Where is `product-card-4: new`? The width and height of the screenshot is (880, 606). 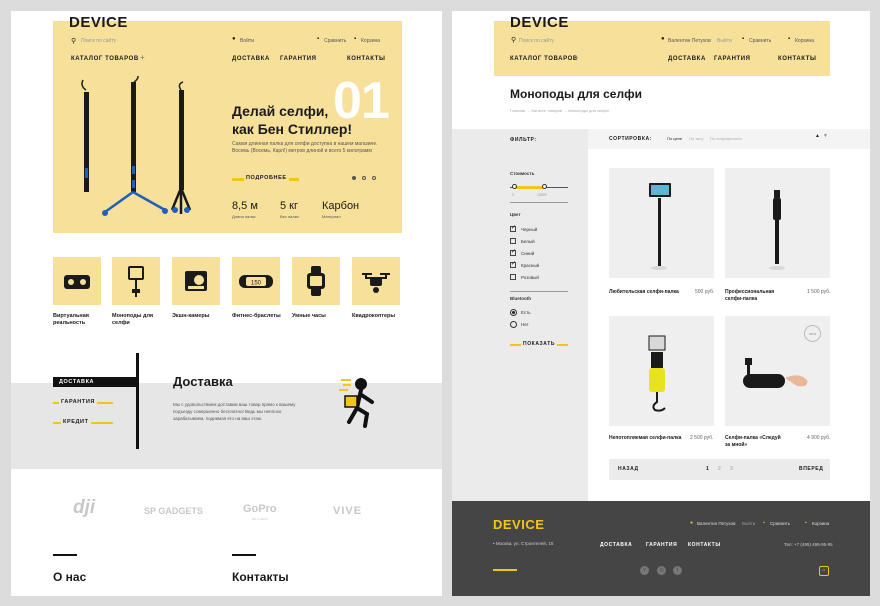
product-card-4: new is located at coordinates (777, 371).